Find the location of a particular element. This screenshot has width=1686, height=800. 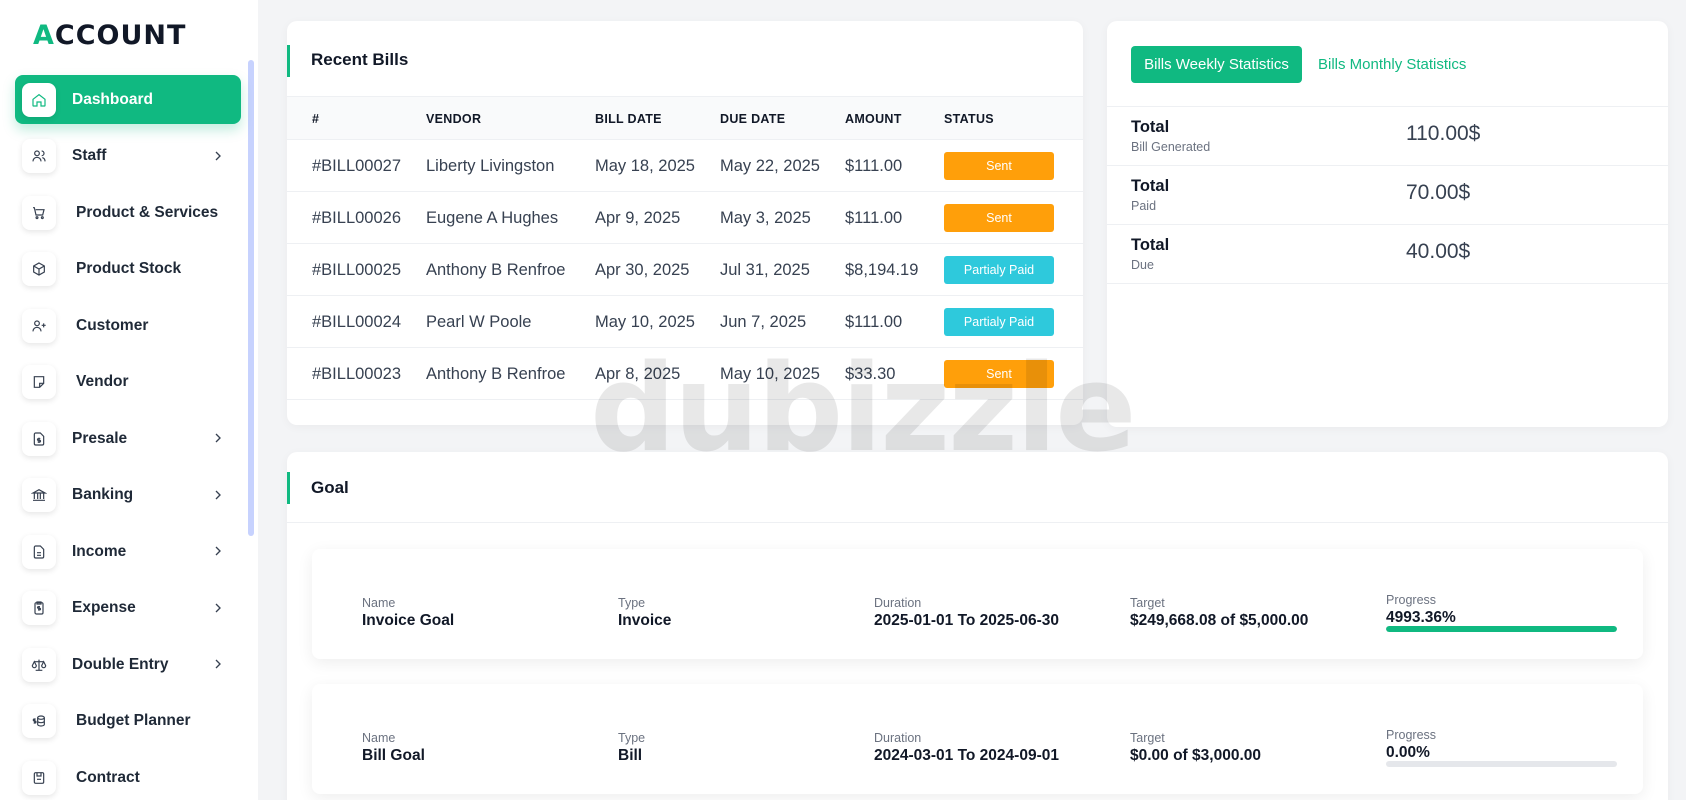

sidebar-item-product-stock: Product Stock is located at coordinates (128, 269).